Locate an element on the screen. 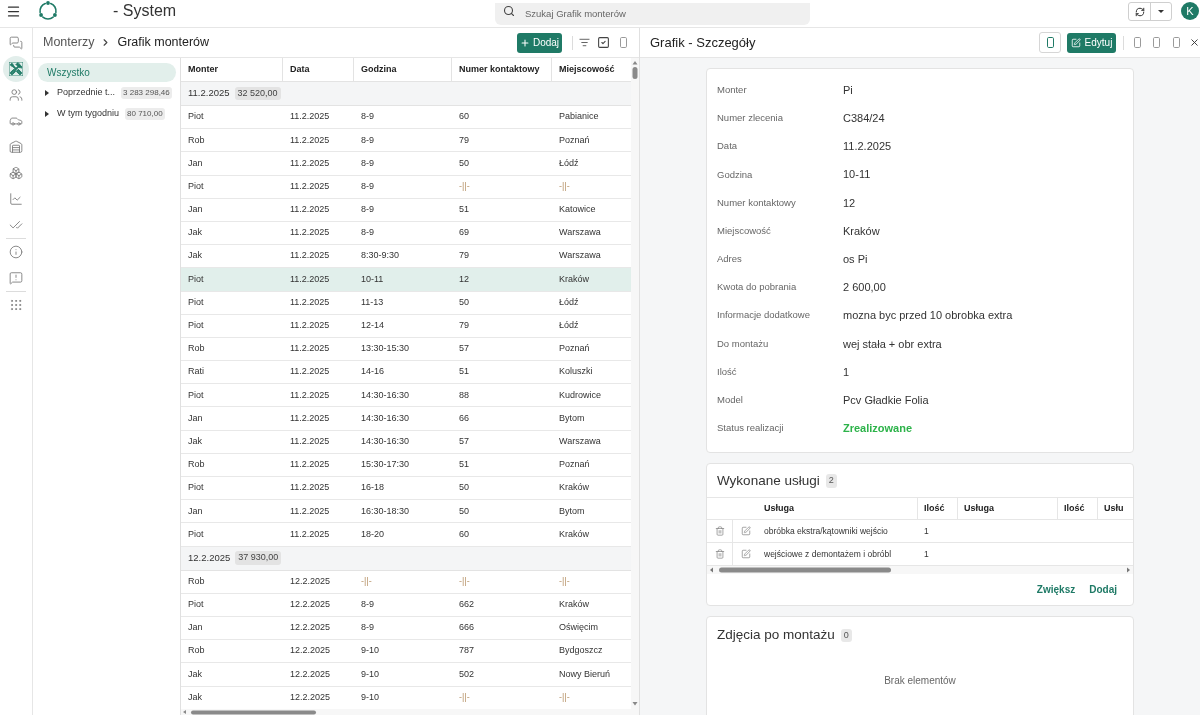  column-header: Numer kontaktowy is located at coordinates (502, 69).